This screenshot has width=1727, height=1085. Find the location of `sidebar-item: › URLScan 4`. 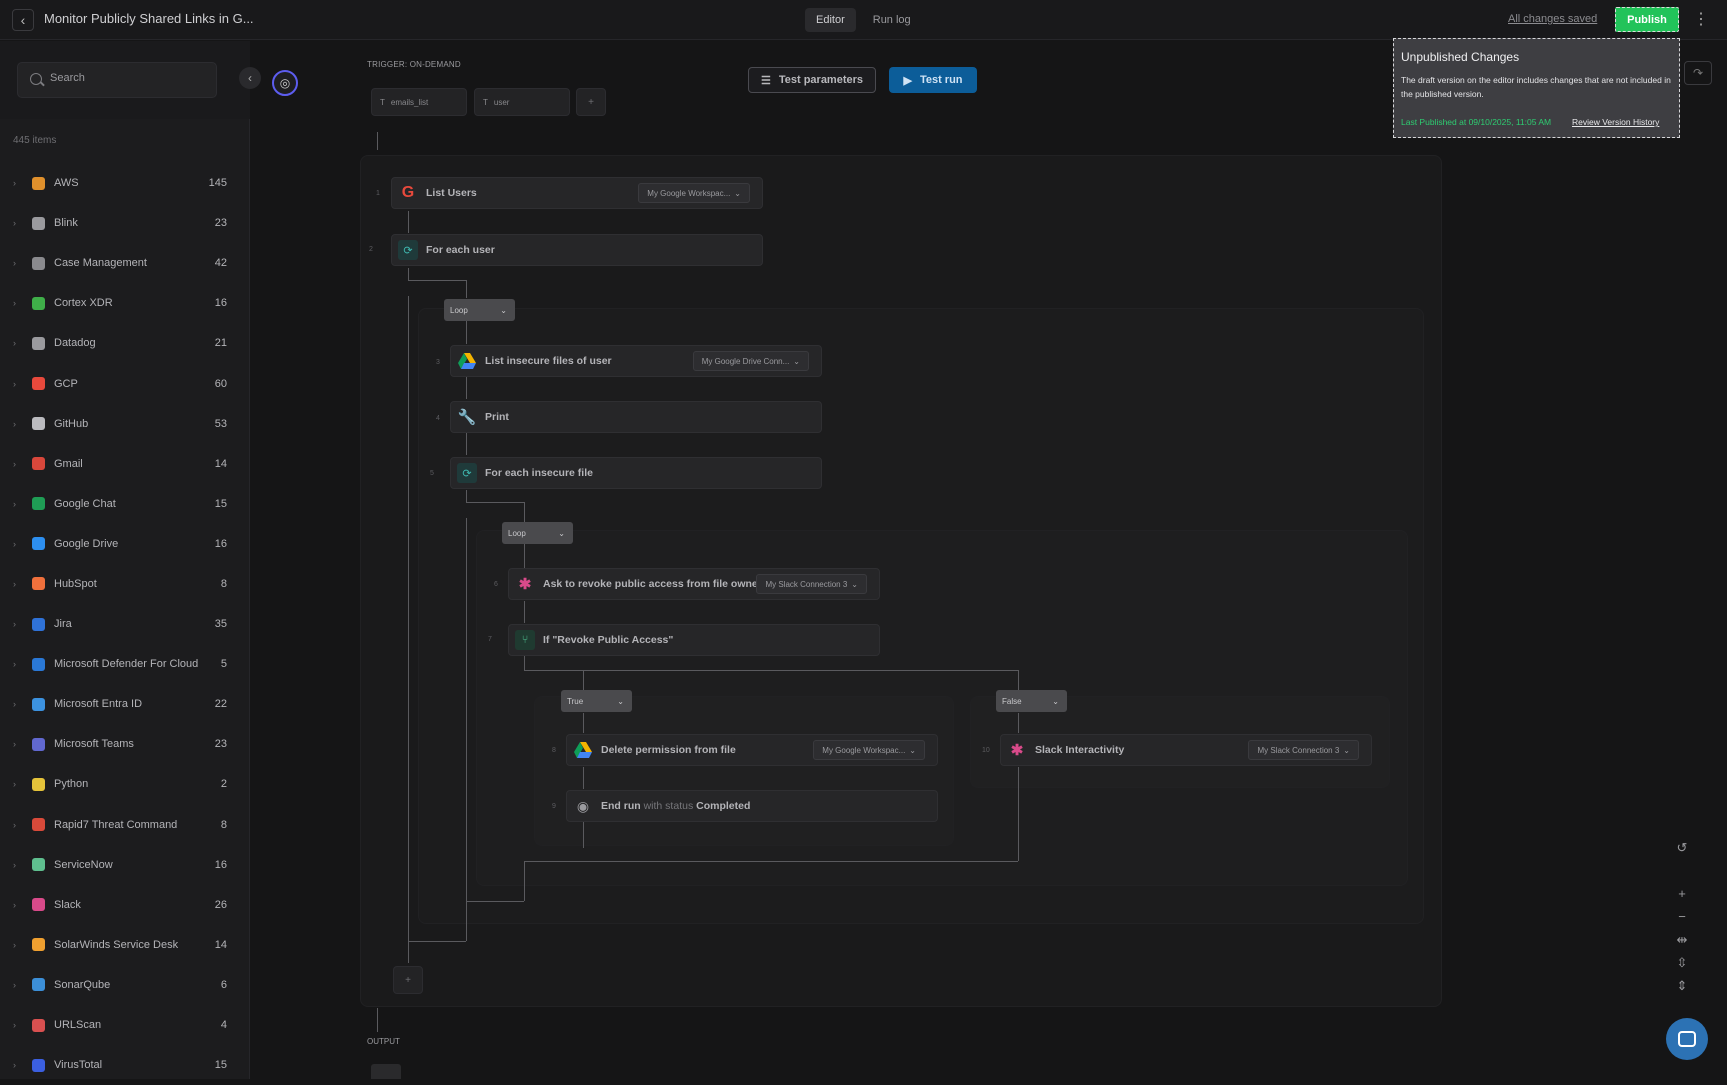

sidebar-item: › URLScan 4 is located at coordinates (125, 1025).